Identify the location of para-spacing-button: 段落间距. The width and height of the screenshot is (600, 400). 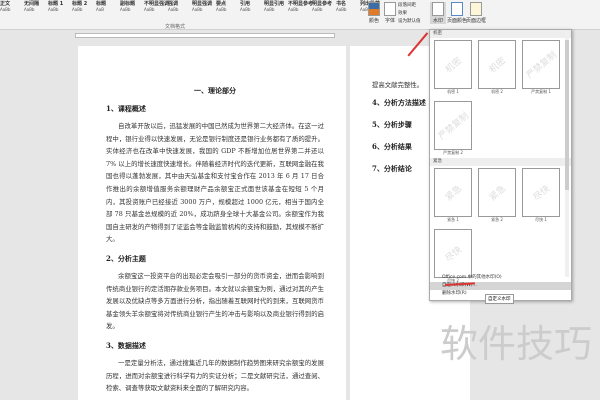
(407, 5).